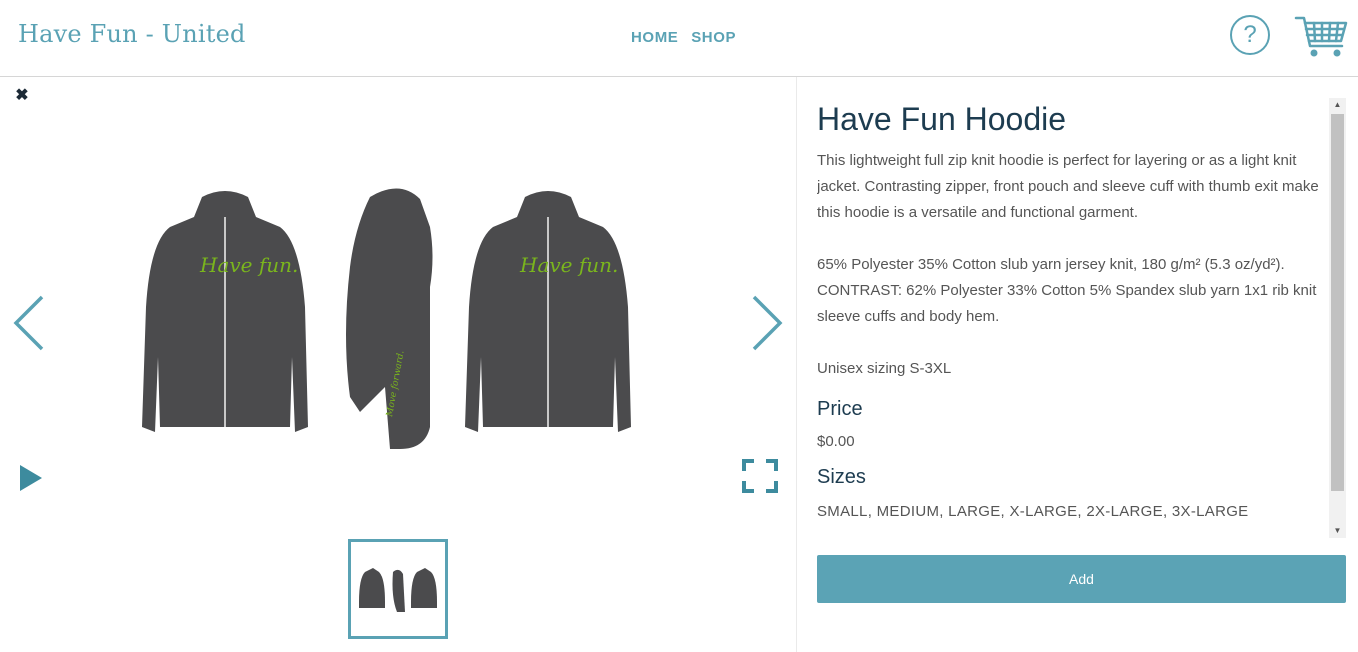 The height and width of the screenshot is (652, 1358). Describe the element at coordinates (1321, 37) in the screenshot. I see `shopping-cart-icon` at that location.